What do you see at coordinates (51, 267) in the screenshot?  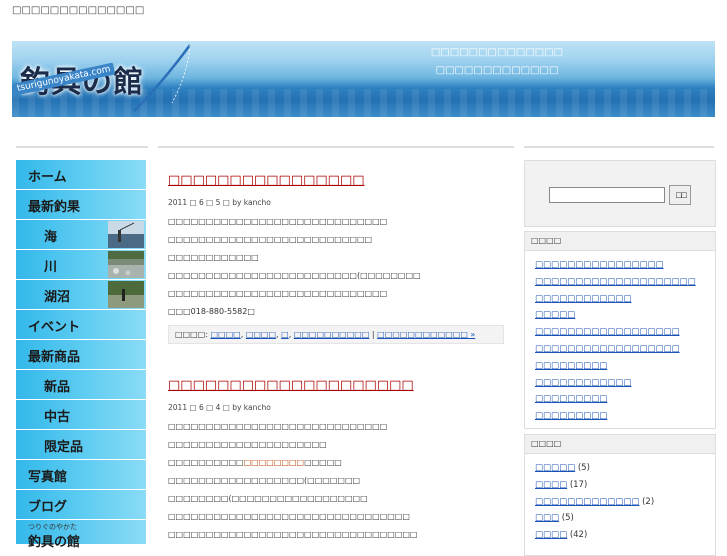 I see `nav-label: 川` at bounding box center [51, 267].